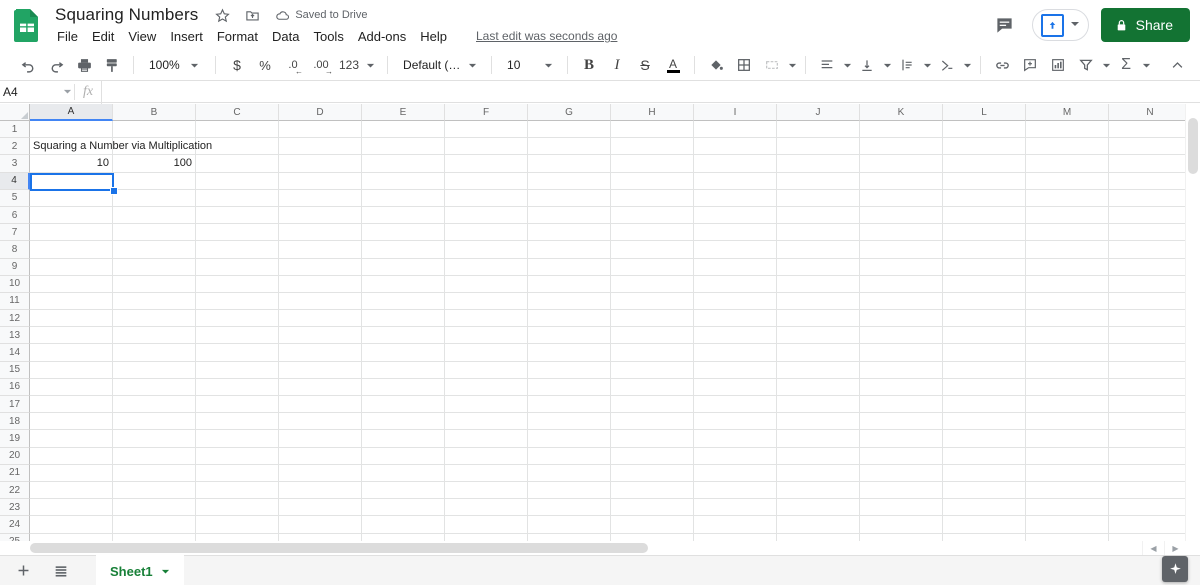 The width and height of the screenshot is (1200, 585). I want to click on cell-I19, so click(735, 439).